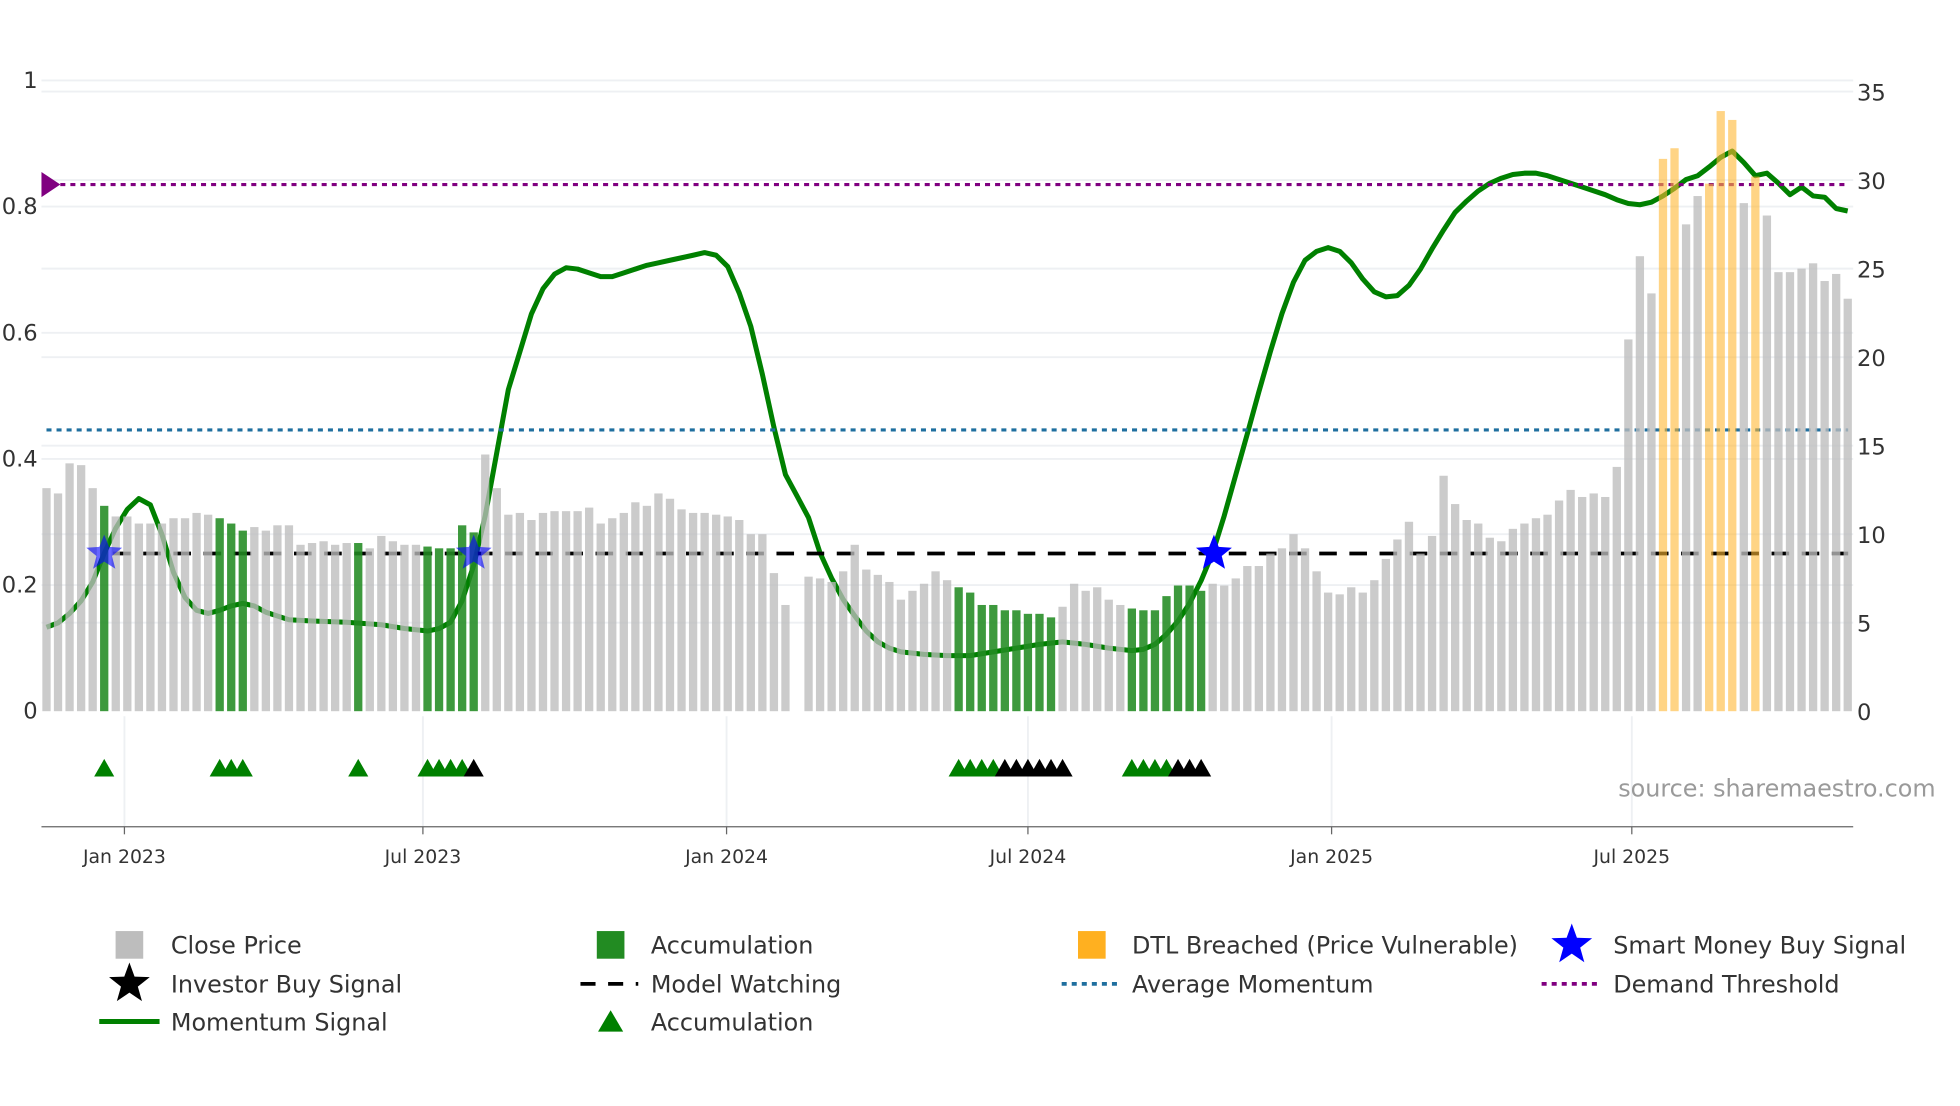  I want to click on right-tick-label: 10, so click(1871, 536).